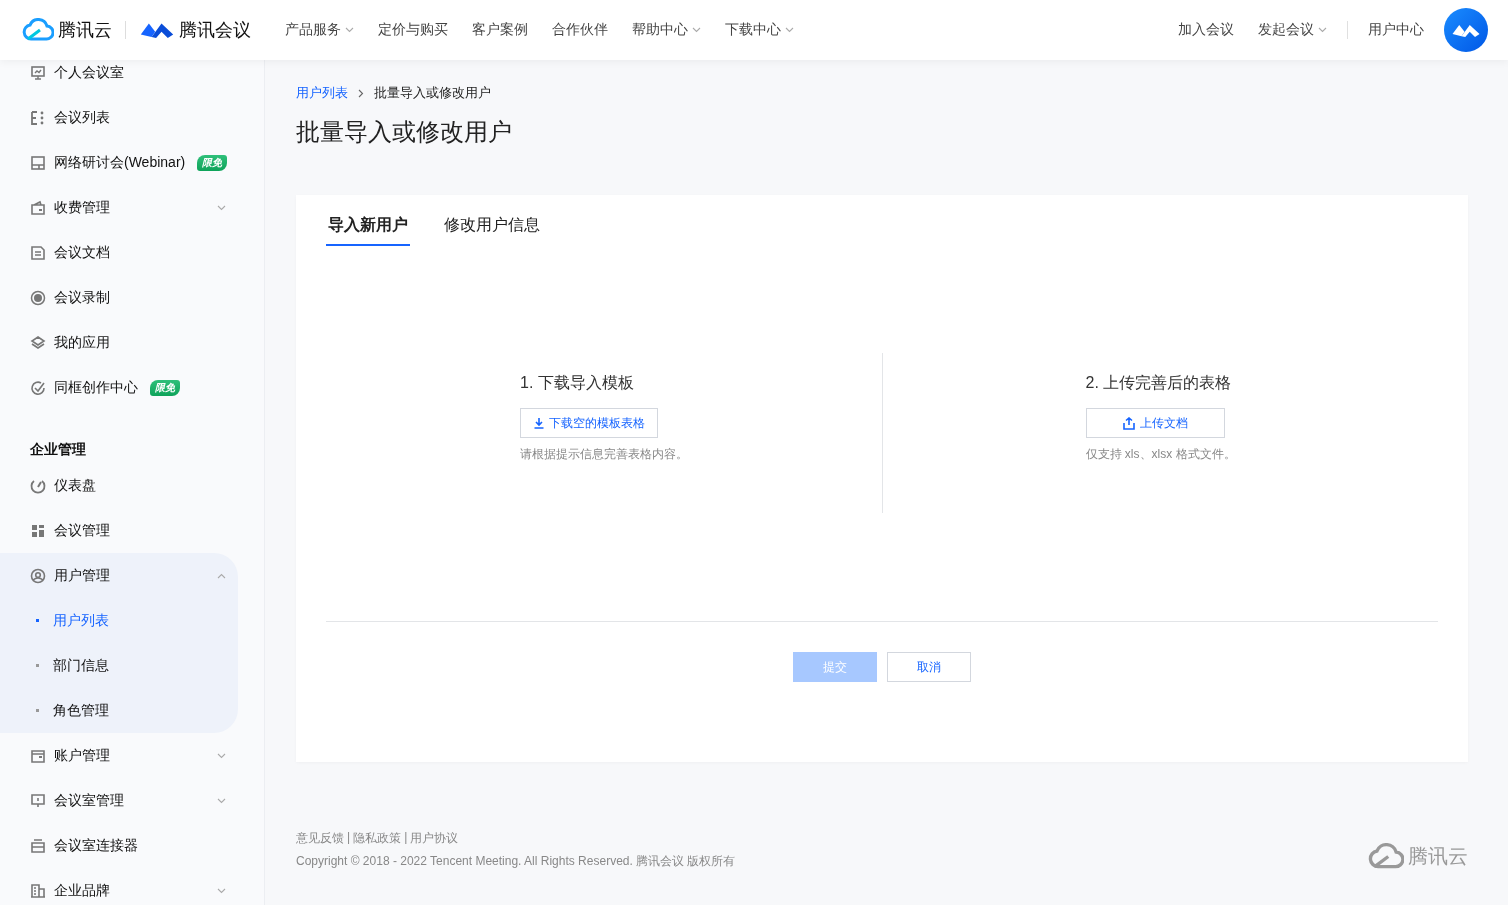  What do you see at coordinates (38, 72) in the screenshot?
I see `presentation-board-icon` at bounding box center [38, 72].